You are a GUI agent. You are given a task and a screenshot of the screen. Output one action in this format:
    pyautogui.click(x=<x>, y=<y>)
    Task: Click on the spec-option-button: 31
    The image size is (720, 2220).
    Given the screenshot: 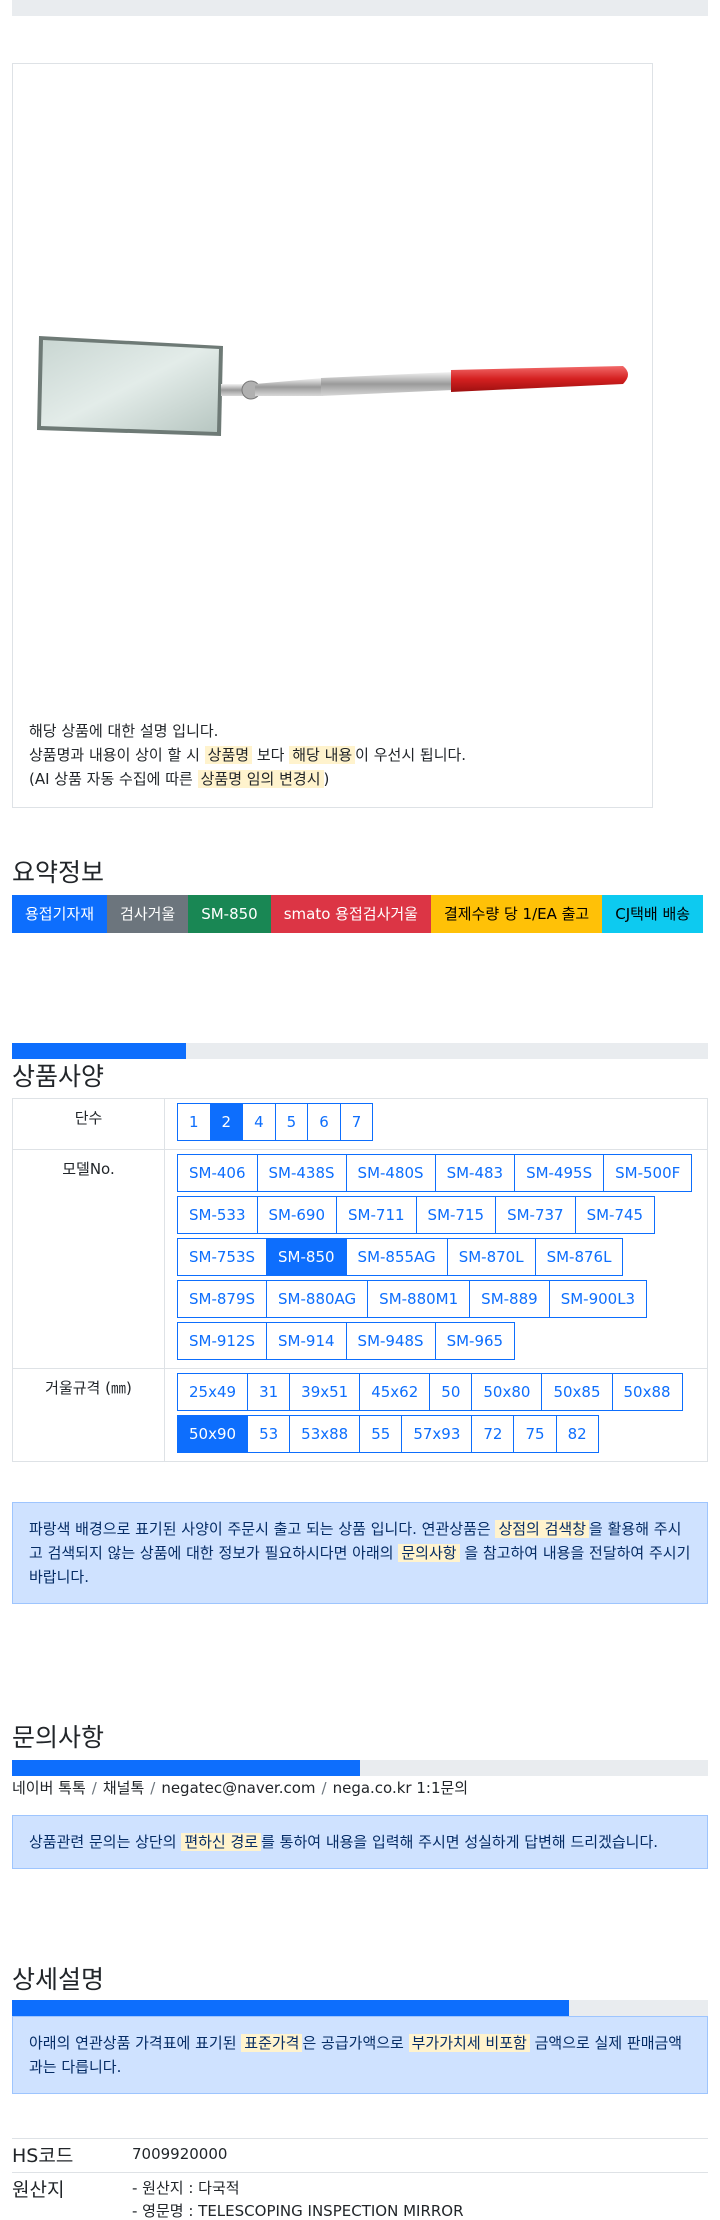 What is the action you would take?
    pyautogui.click(x=269, y=1392)
    